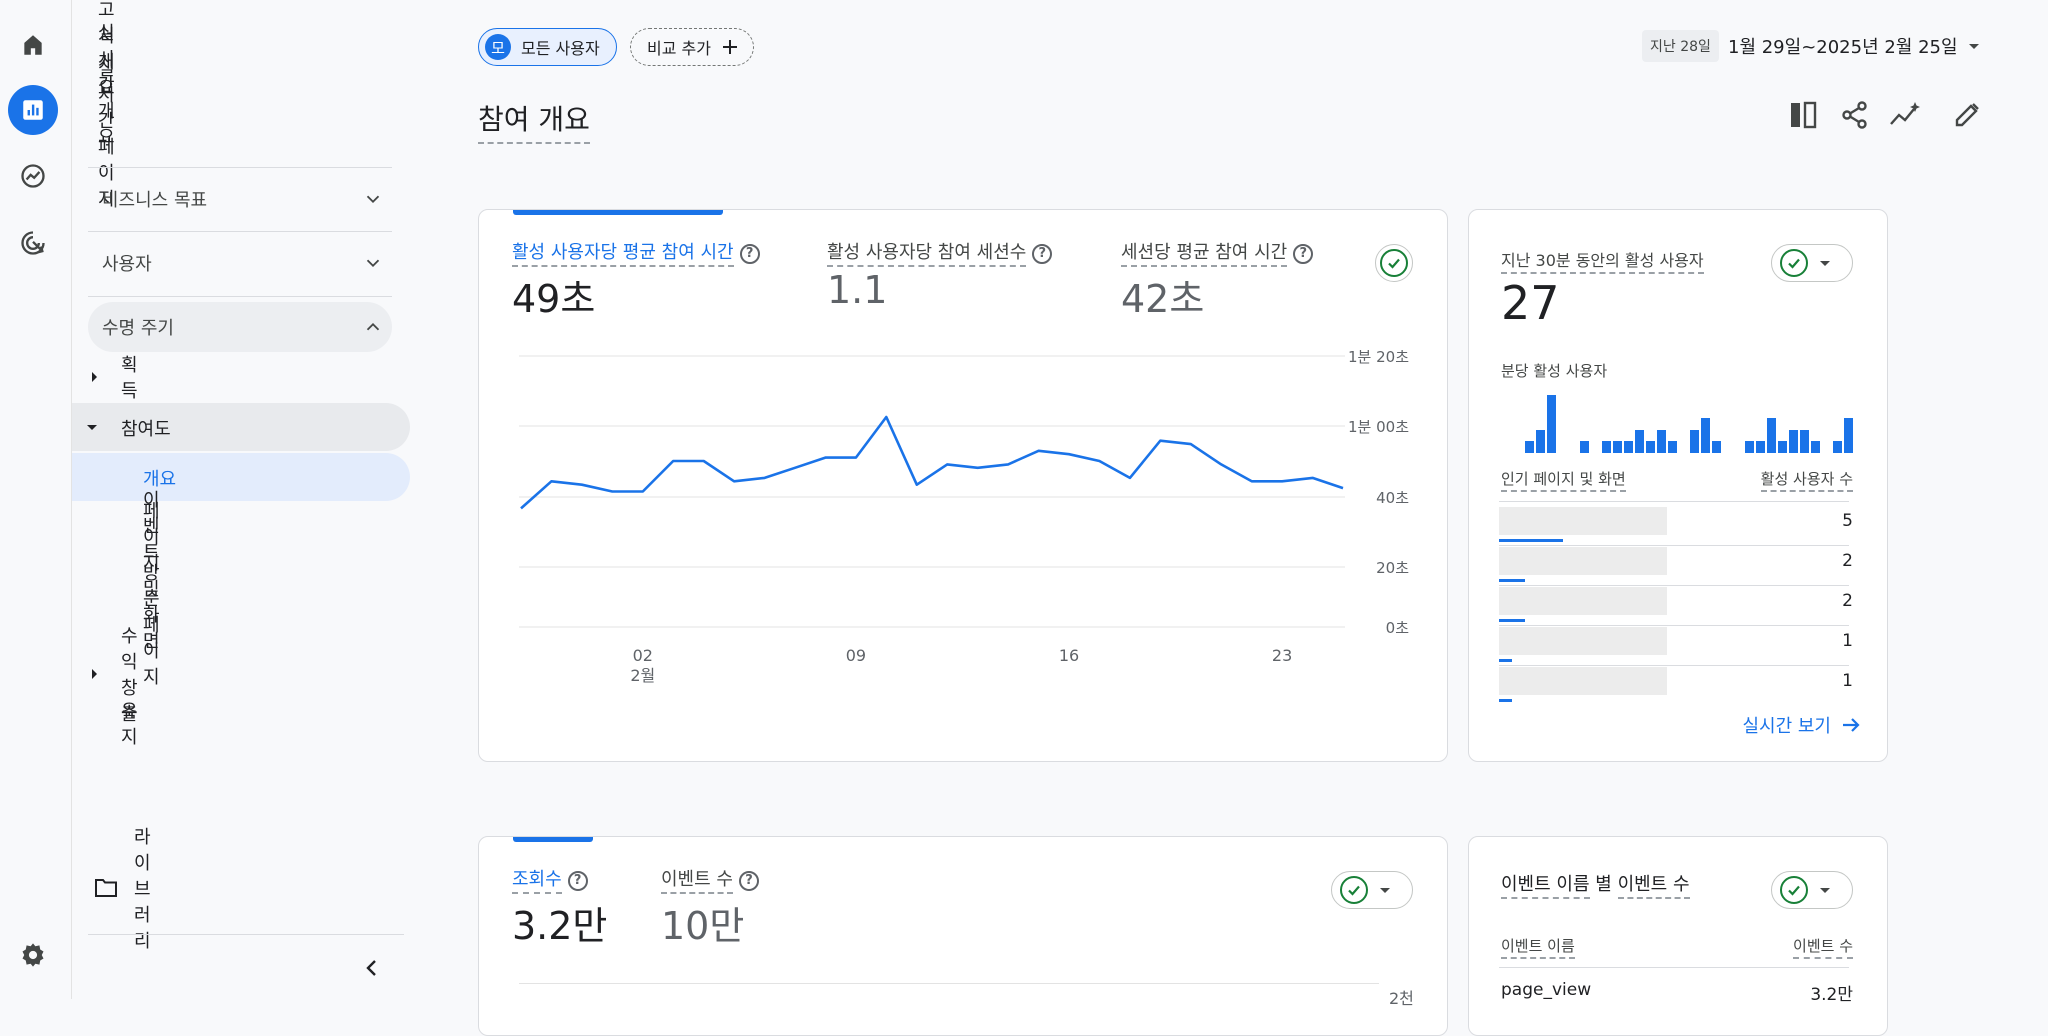  Describe the element at coordinates (1554, 370) in the screenshot. I see `per-minute-label: 분당 활성 사용자` at that location.